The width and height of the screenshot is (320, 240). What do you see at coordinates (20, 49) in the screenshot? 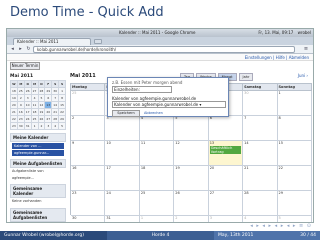
I see `forward-icon: ▸` at bounding box center [20, 49].